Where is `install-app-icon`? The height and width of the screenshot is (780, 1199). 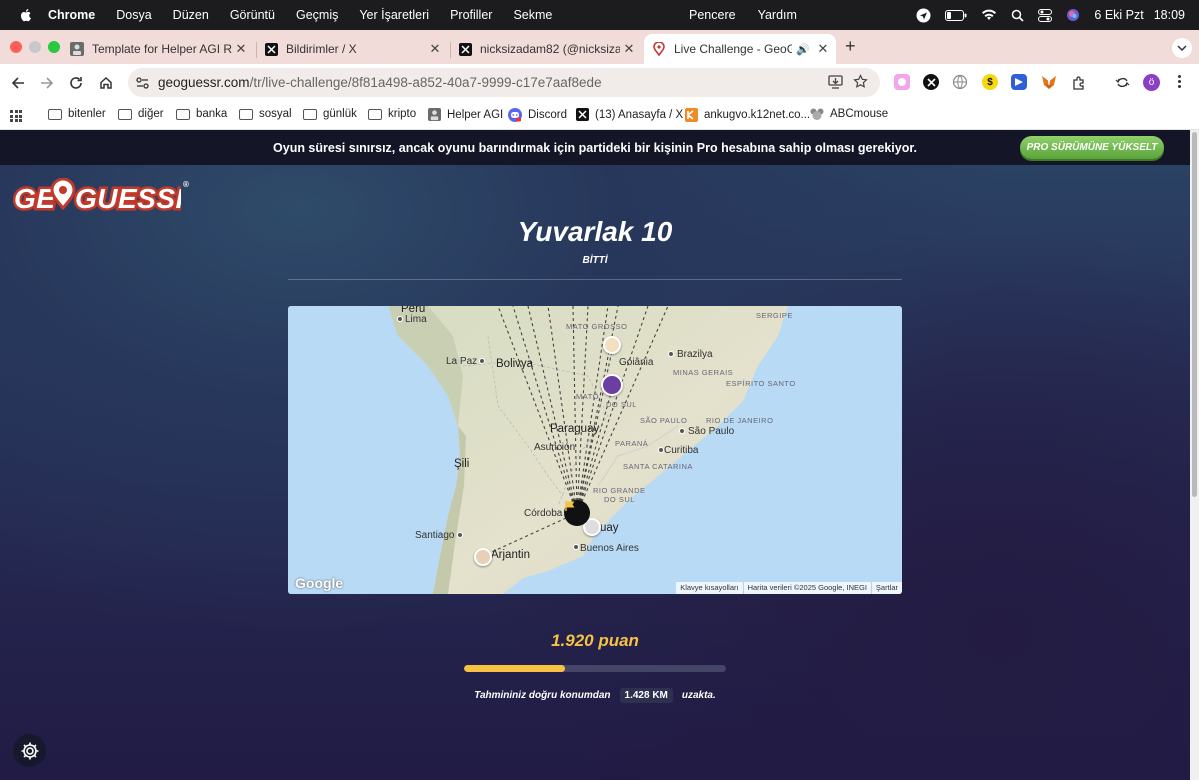
install-app-icon is located at coordinates (835, 83).